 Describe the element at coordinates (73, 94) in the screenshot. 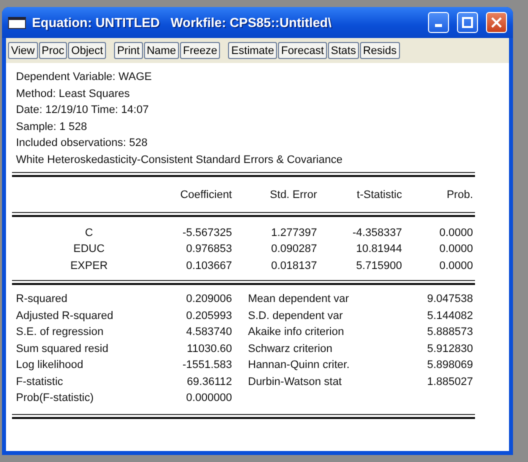

I see `header-line: Method: Least Squares` at that location.